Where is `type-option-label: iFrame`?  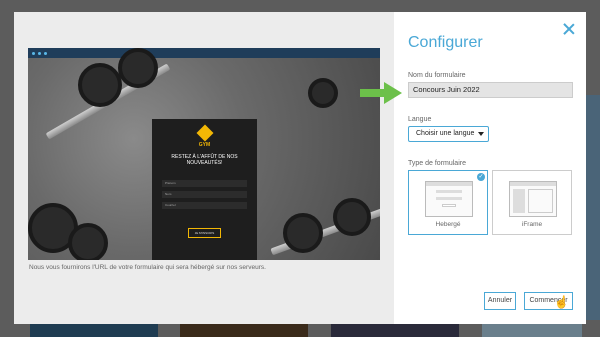
type-option-label: iFrame is located at coordinates (532, 224).